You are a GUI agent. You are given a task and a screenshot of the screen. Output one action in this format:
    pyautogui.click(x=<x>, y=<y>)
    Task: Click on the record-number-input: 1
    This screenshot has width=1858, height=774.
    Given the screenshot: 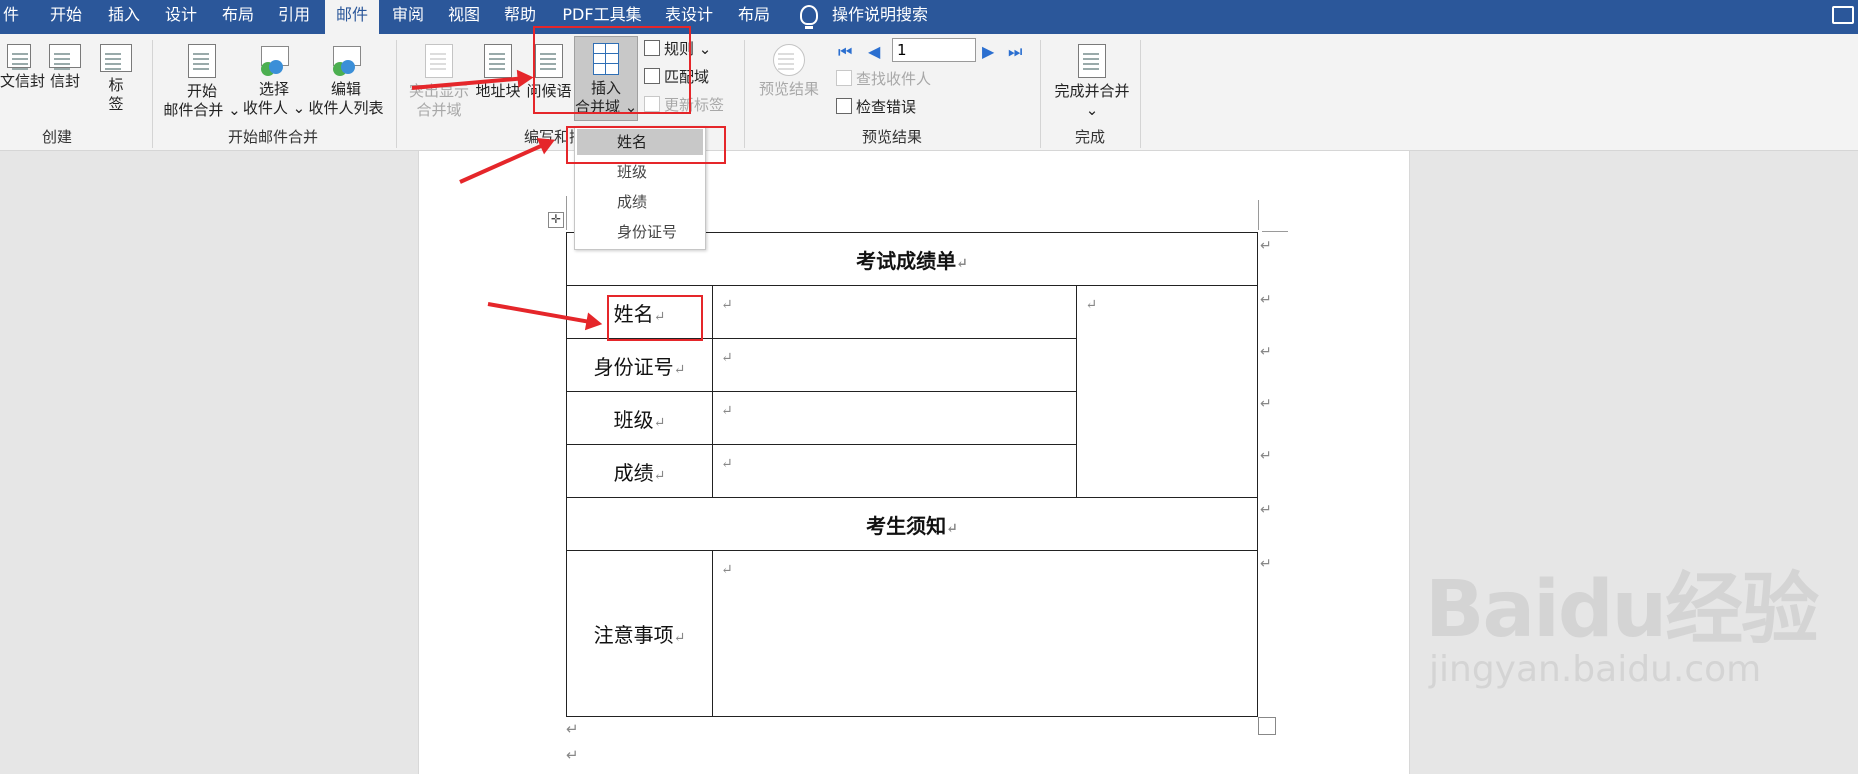 What is the action you would take?
    pyautogui.click(x=934, y=50)
    